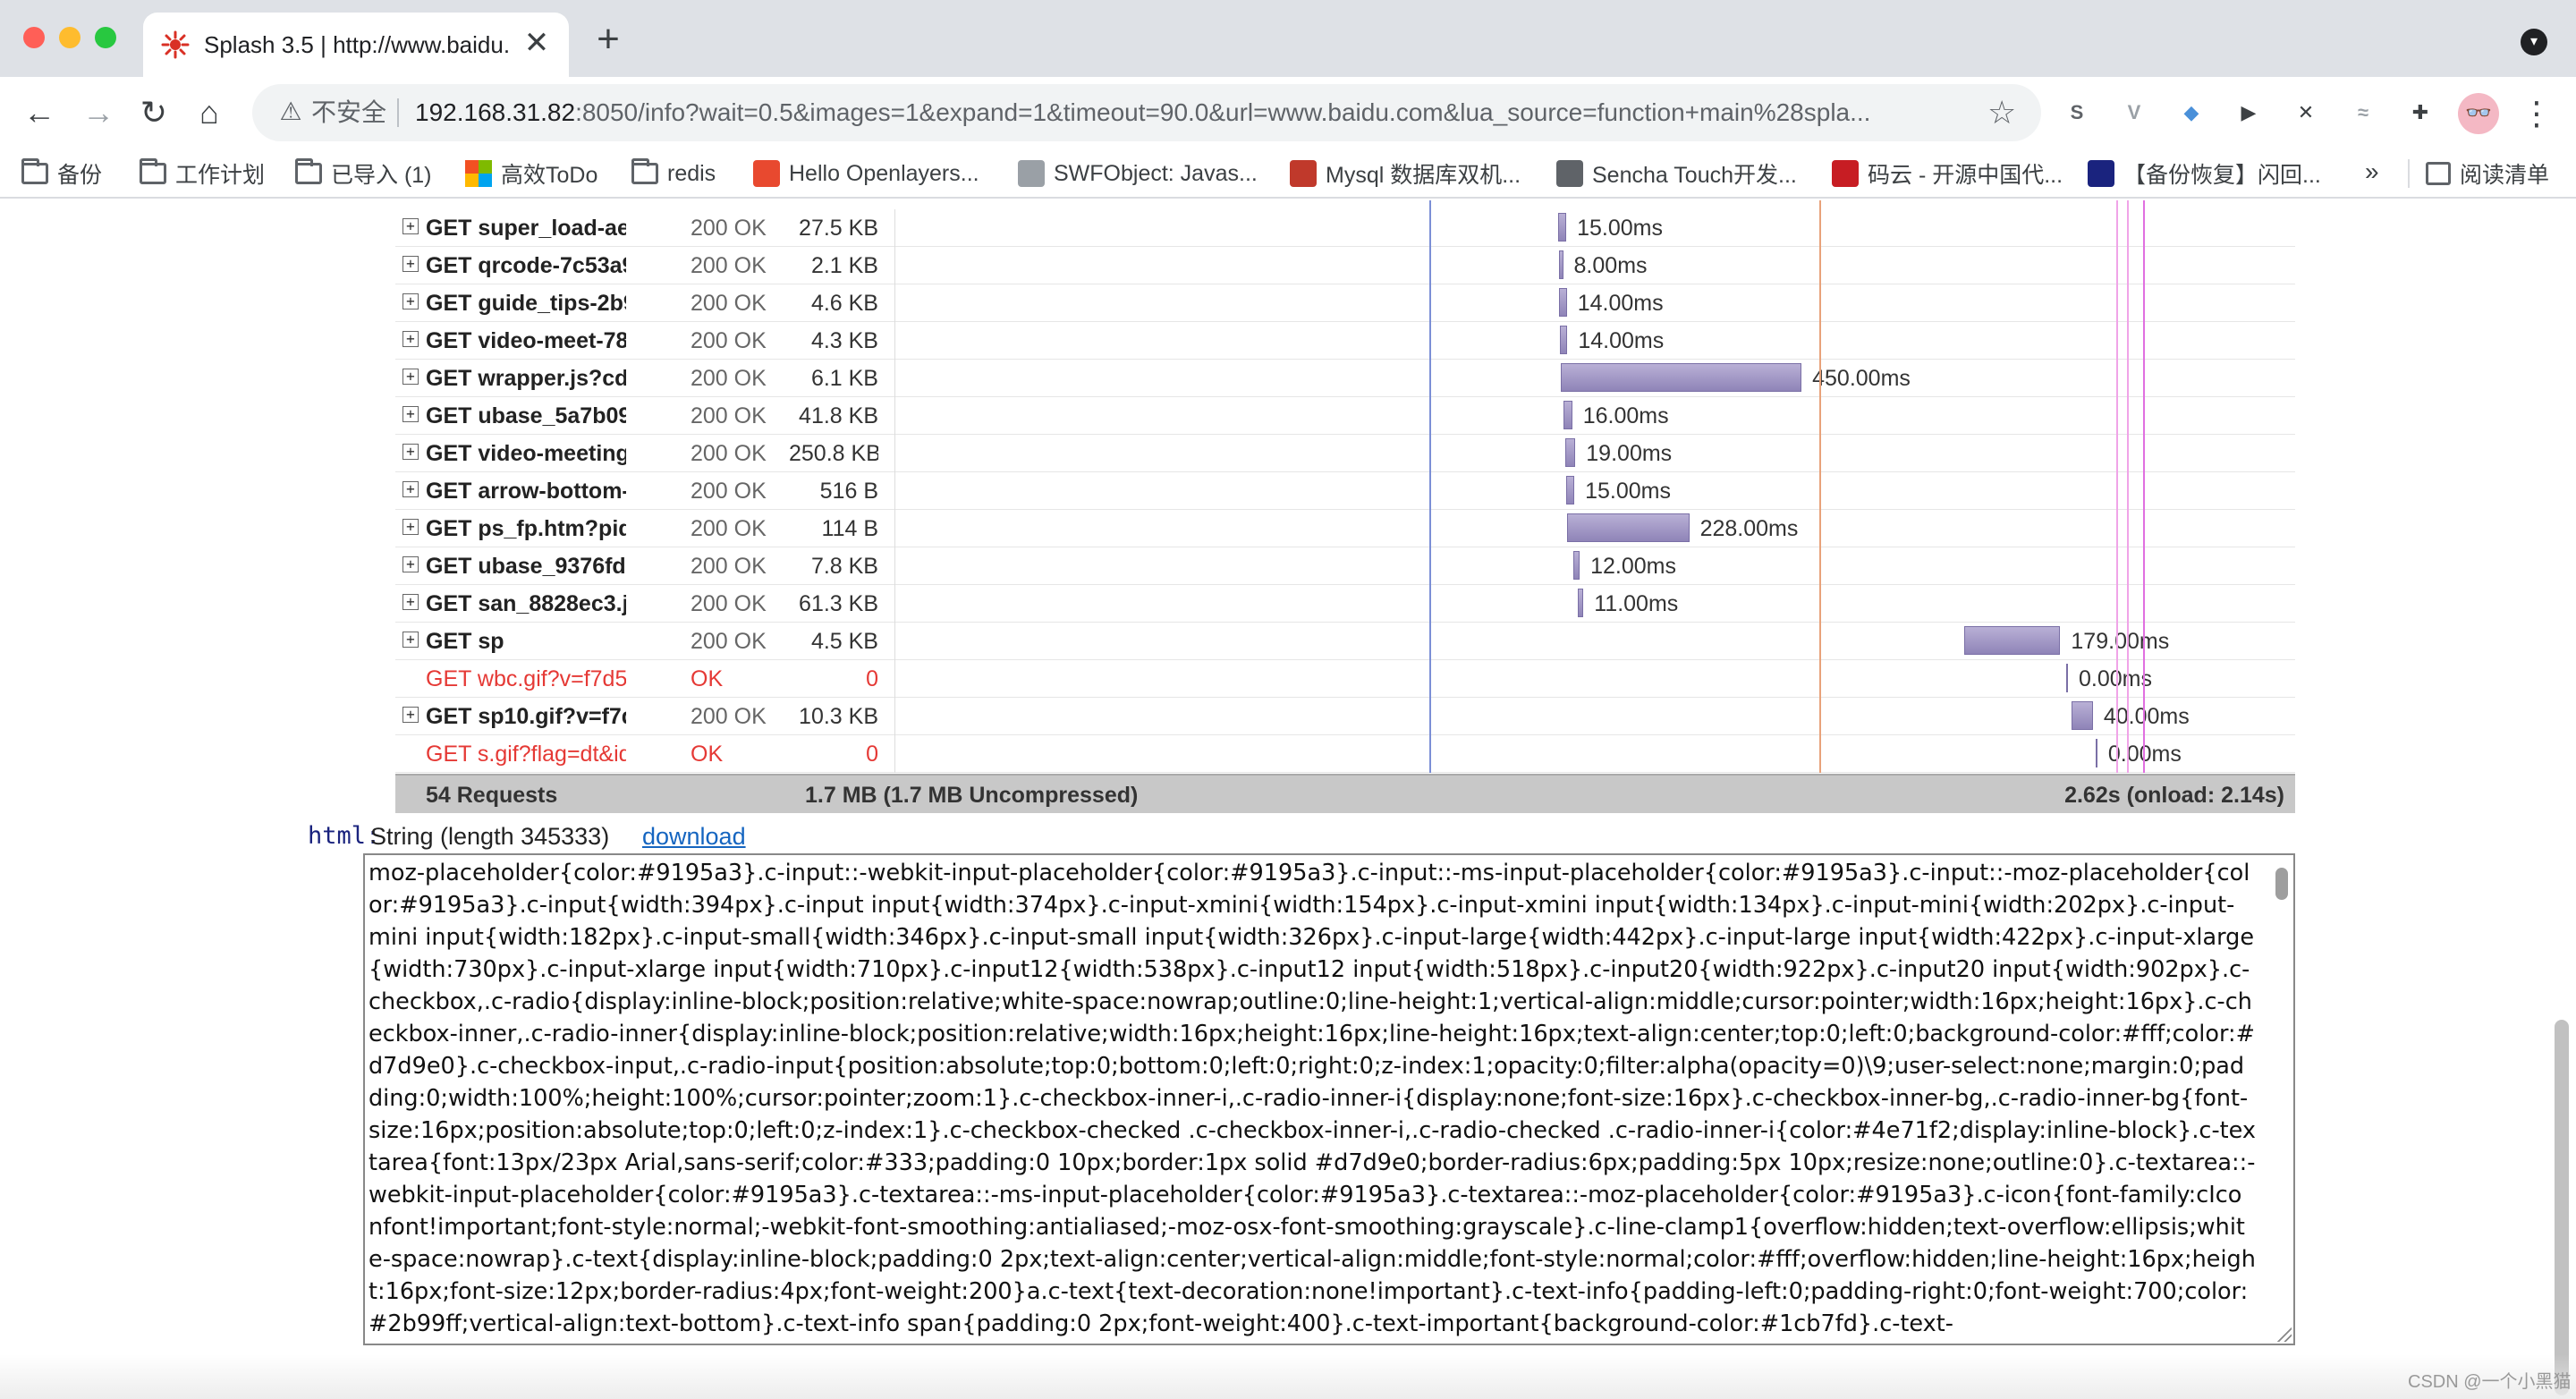 The width and height of the screenshot is (2576, 1399). I want to click on shield-extension-icon: ◆, so click(2191, 113).